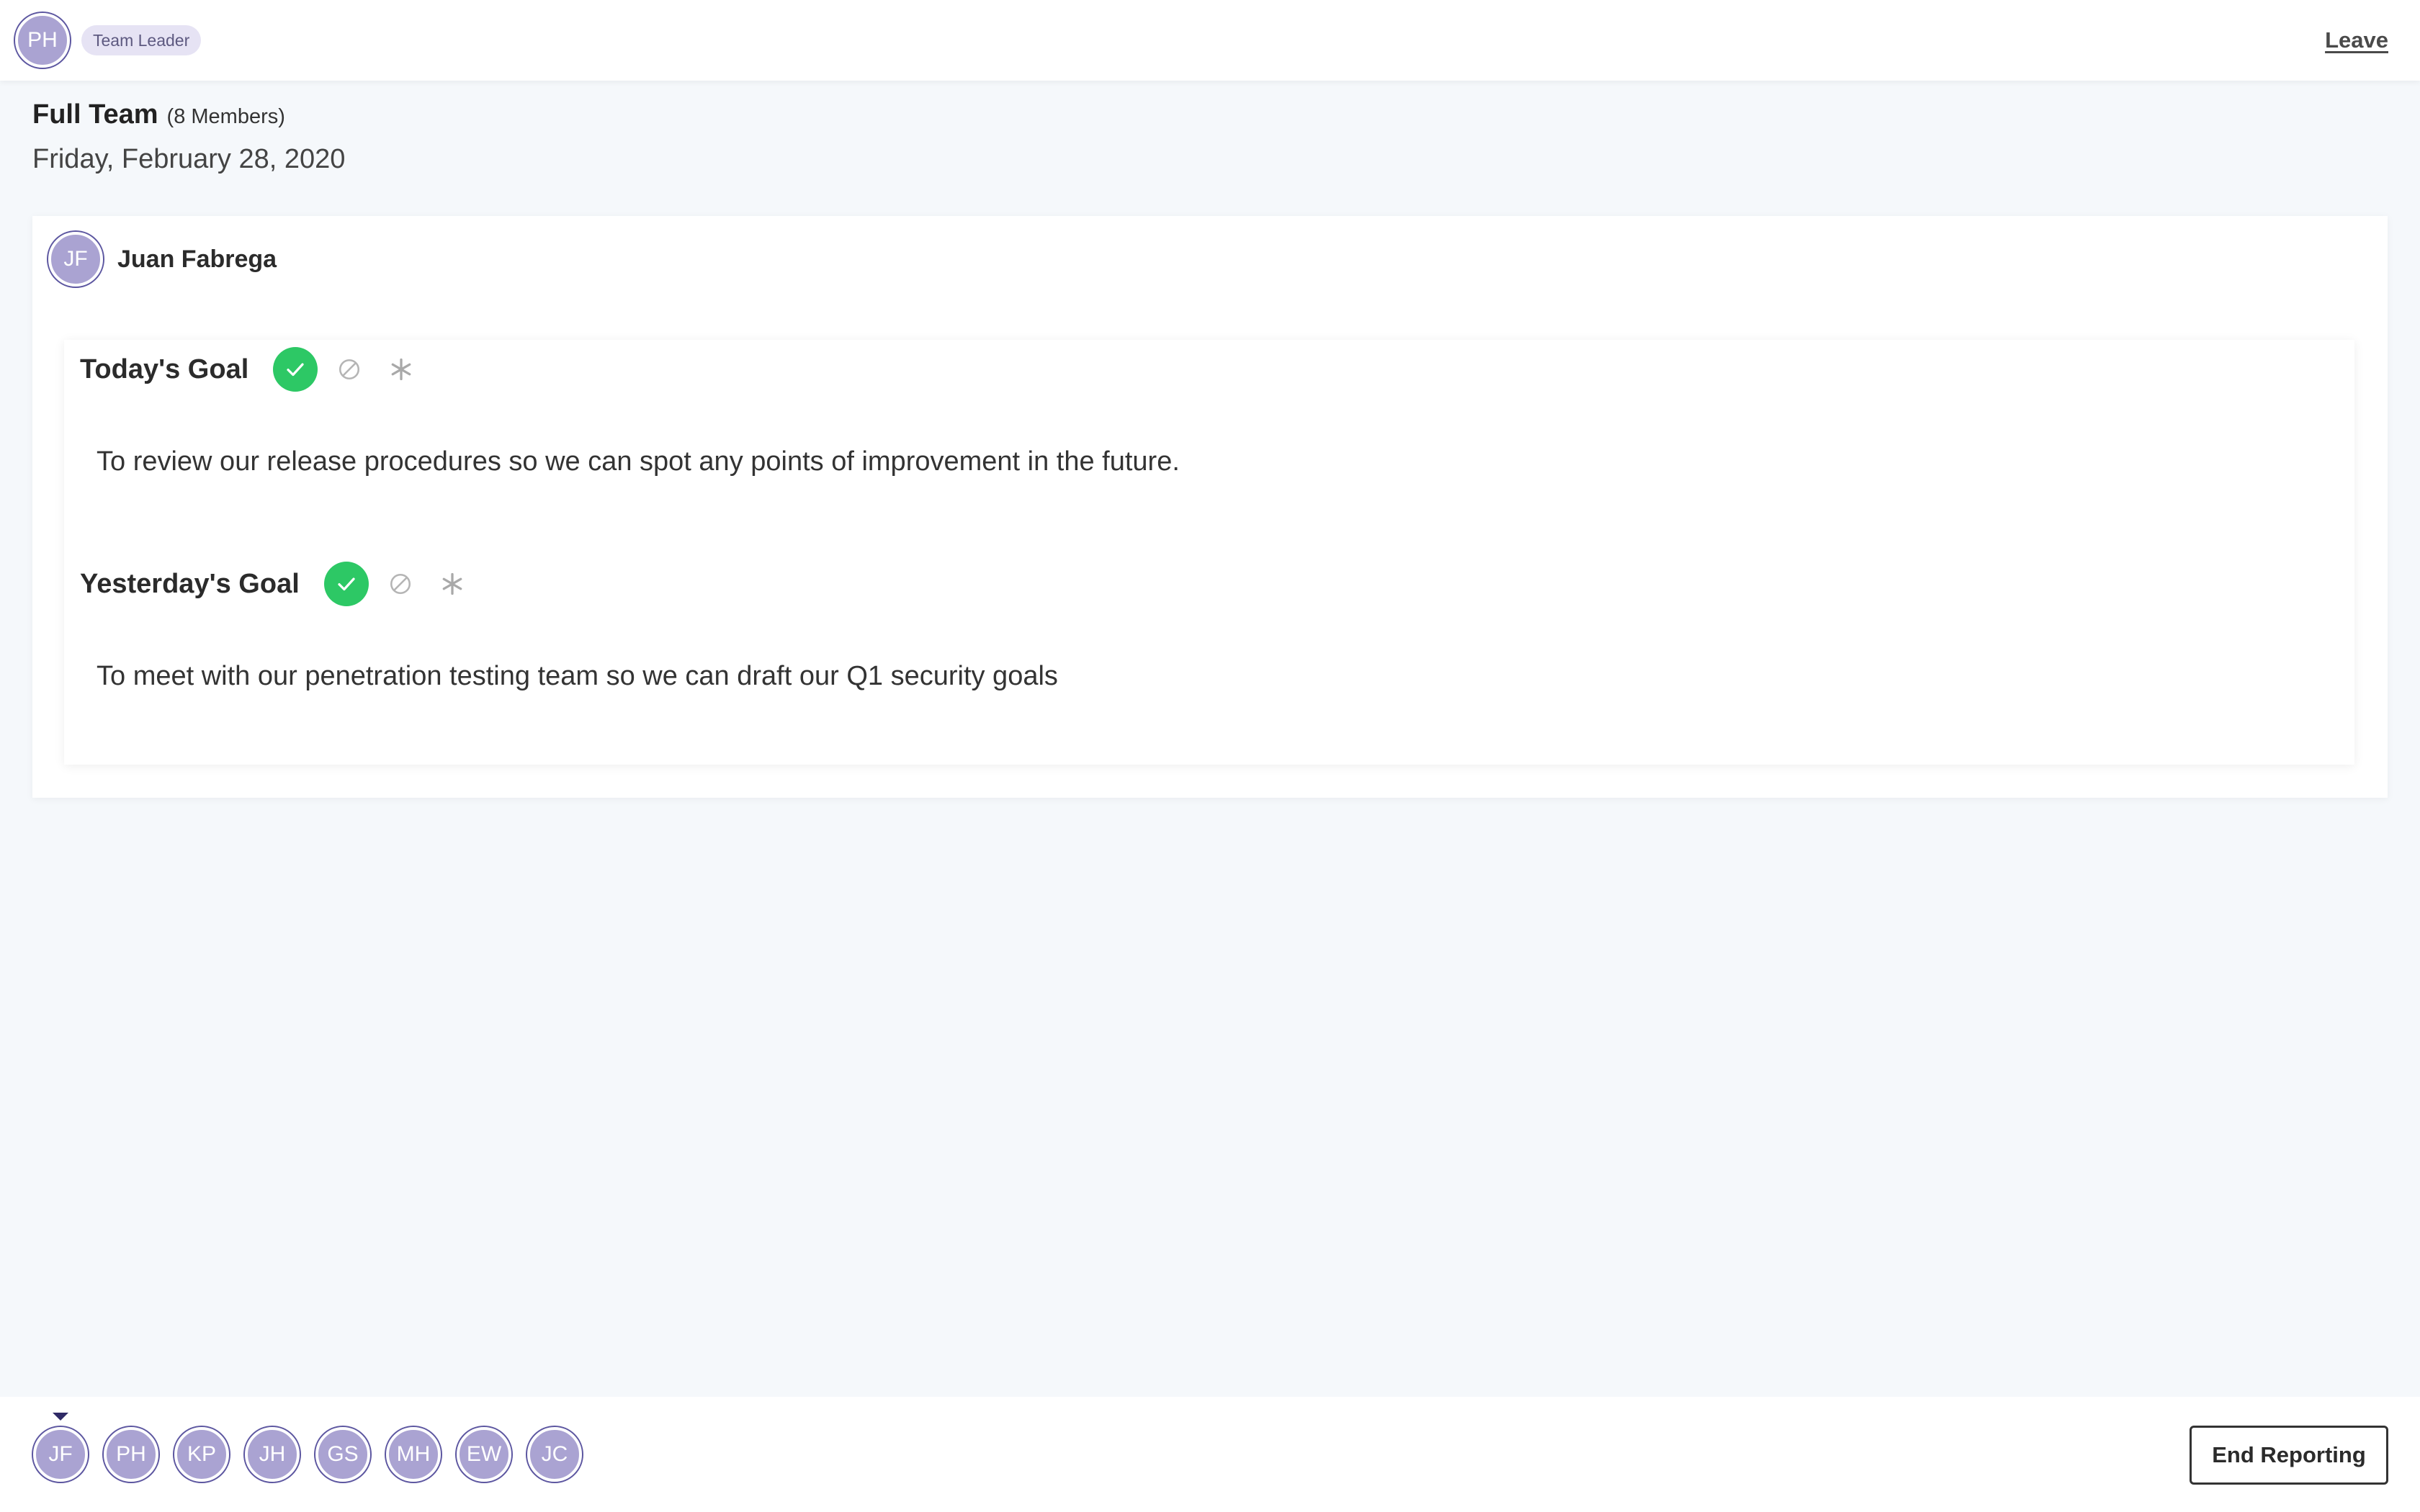 The height and width of the screenshot is (1512, 2420). What do you see at coordinates (60, 1417) in the screenshot?
I see `current-member-caret-icon` at bounding box center [60, 1417].